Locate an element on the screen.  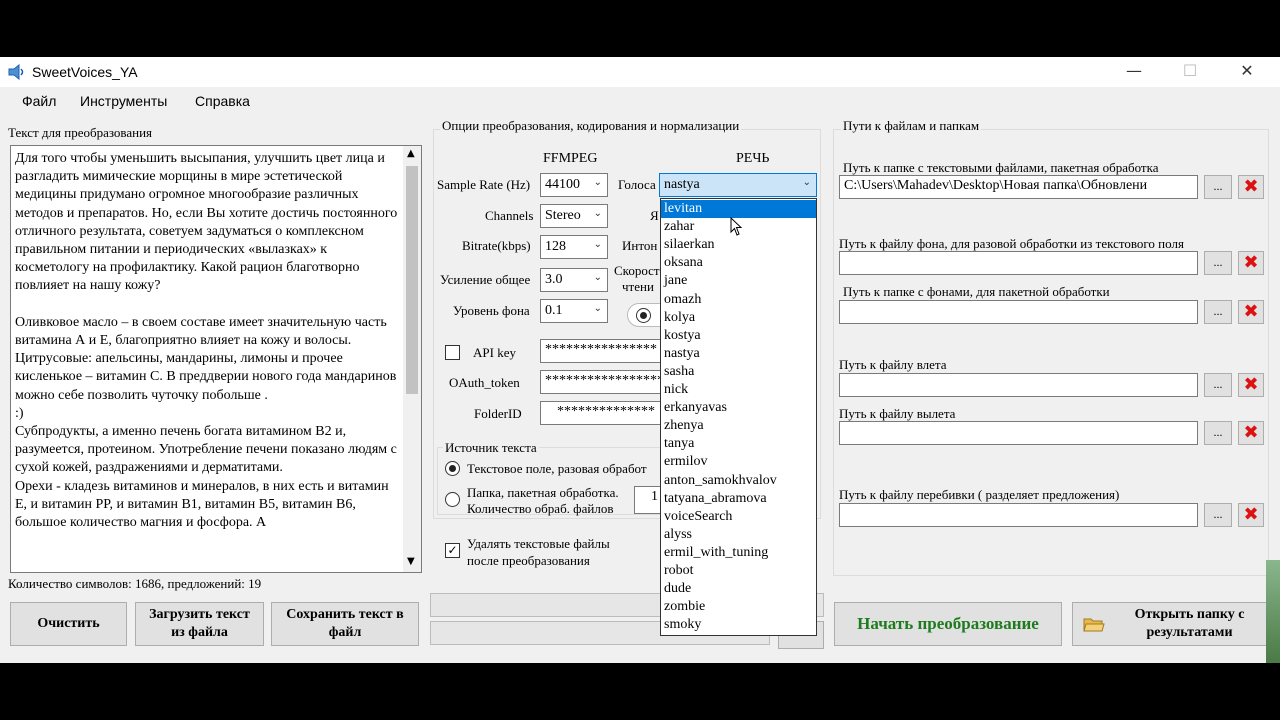
voice-option: nastya is located at coordinates (738, 354).